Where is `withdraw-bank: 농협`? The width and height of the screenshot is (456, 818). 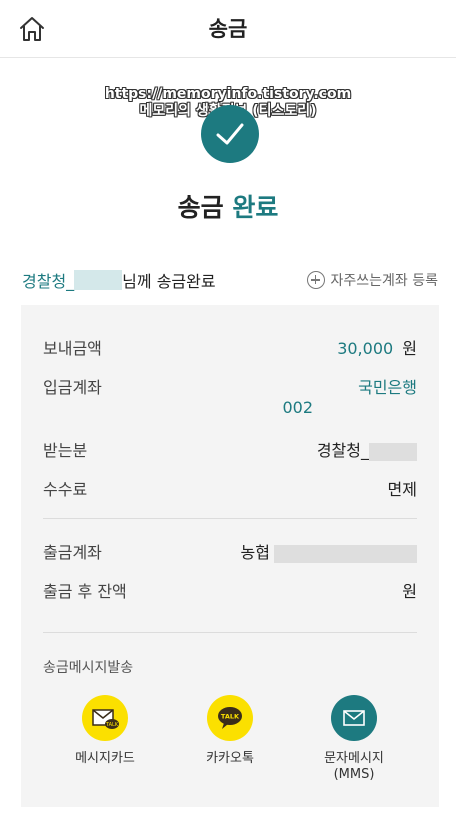
withdraw-bank: 농협 is located at coordinates (255, 552).